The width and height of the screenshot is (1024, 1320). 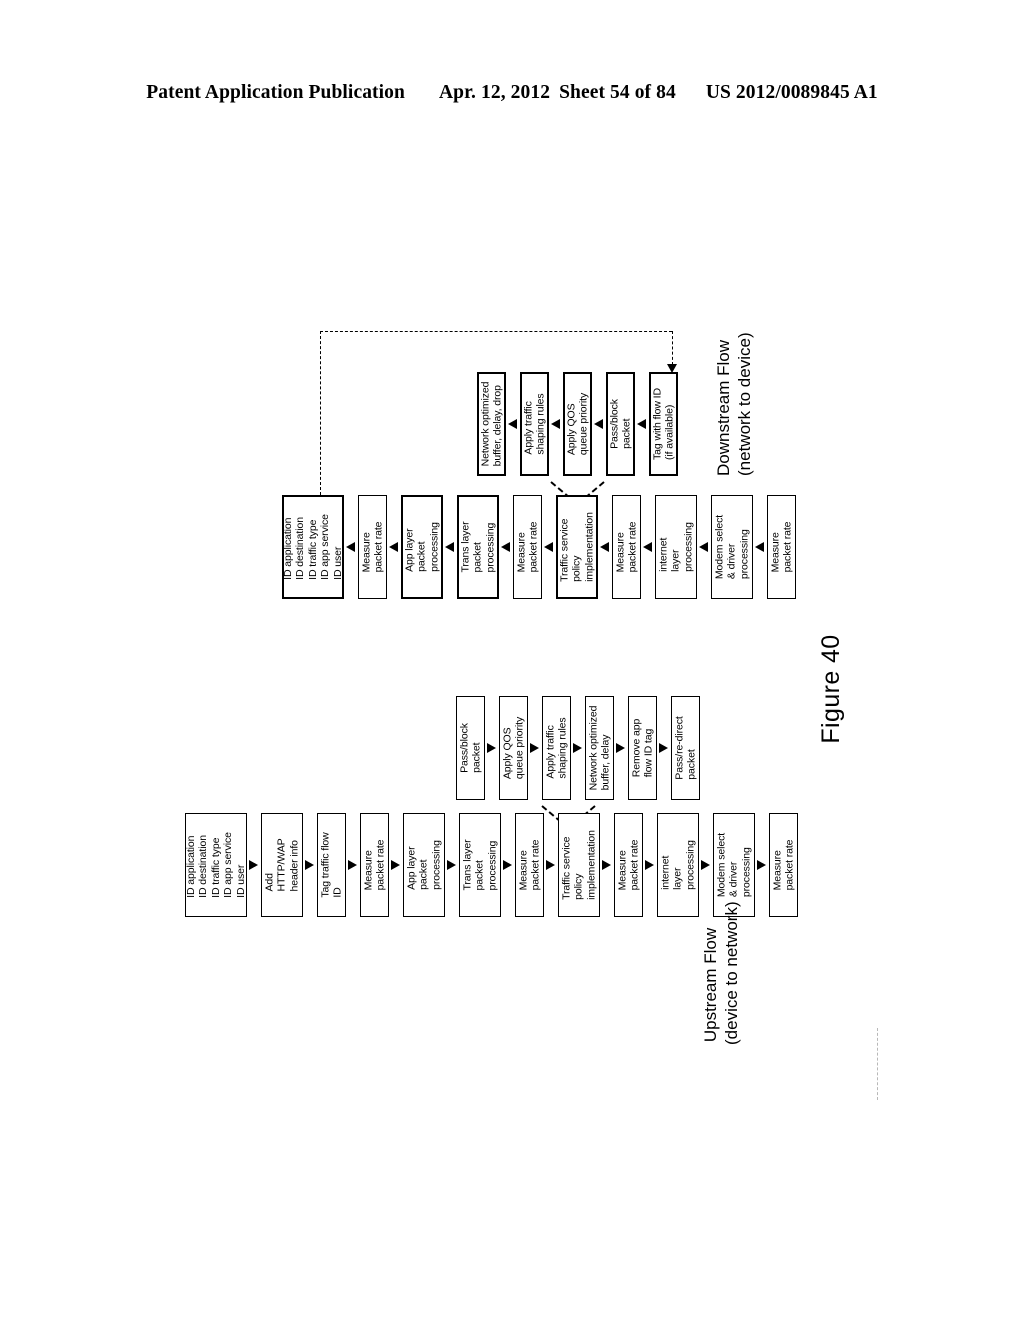 I want to click on box-us-measure-packet-rate-1: Measure packet rate, so click(x=374, y=865).